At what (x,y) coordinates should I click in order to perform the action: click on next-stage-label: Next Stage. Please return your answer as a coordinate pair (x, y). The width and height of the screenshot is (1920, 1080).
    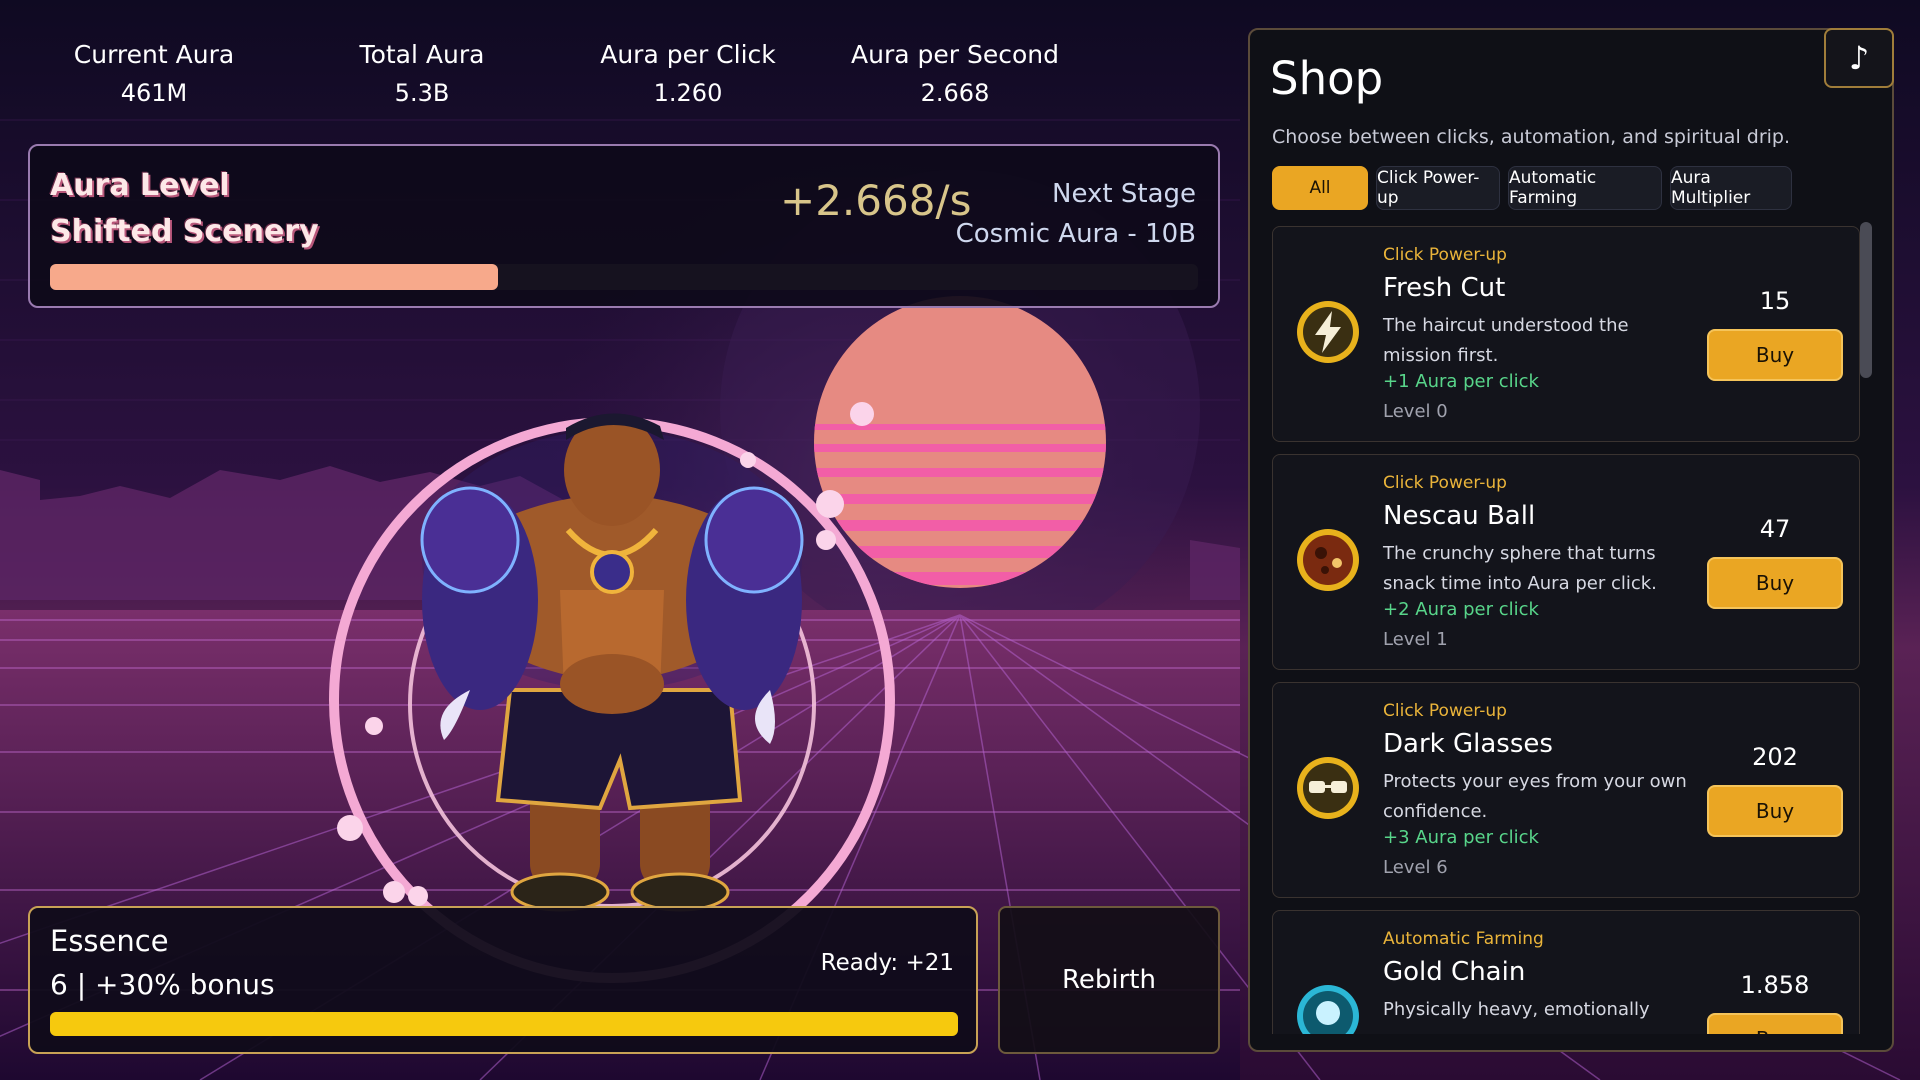
    Looking at the image, I should click on (1124, 194).